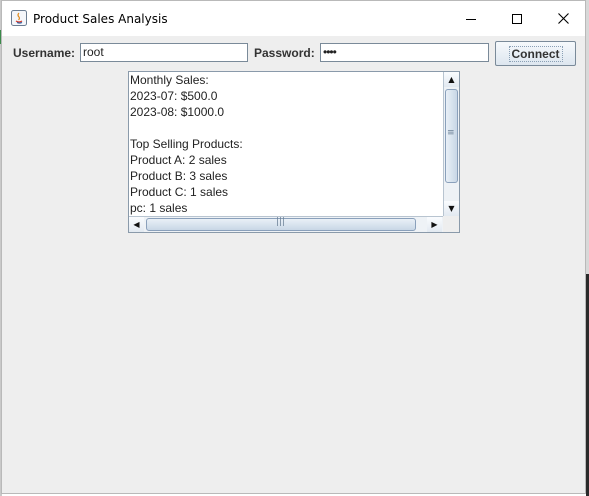 The width and height of the screenshot is (589, 496). I want to click on scroll-corner, so click(451, 224).